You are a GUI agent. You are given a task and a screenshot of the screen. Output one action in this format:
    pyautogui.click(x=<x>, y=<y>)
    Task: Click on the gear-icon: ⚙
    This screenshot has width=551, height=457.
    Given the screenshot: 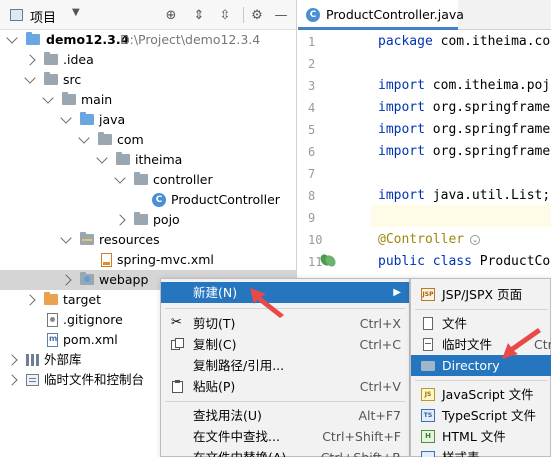 What is the action you would take?
    pyautogui.click(x=257, y=15)
    